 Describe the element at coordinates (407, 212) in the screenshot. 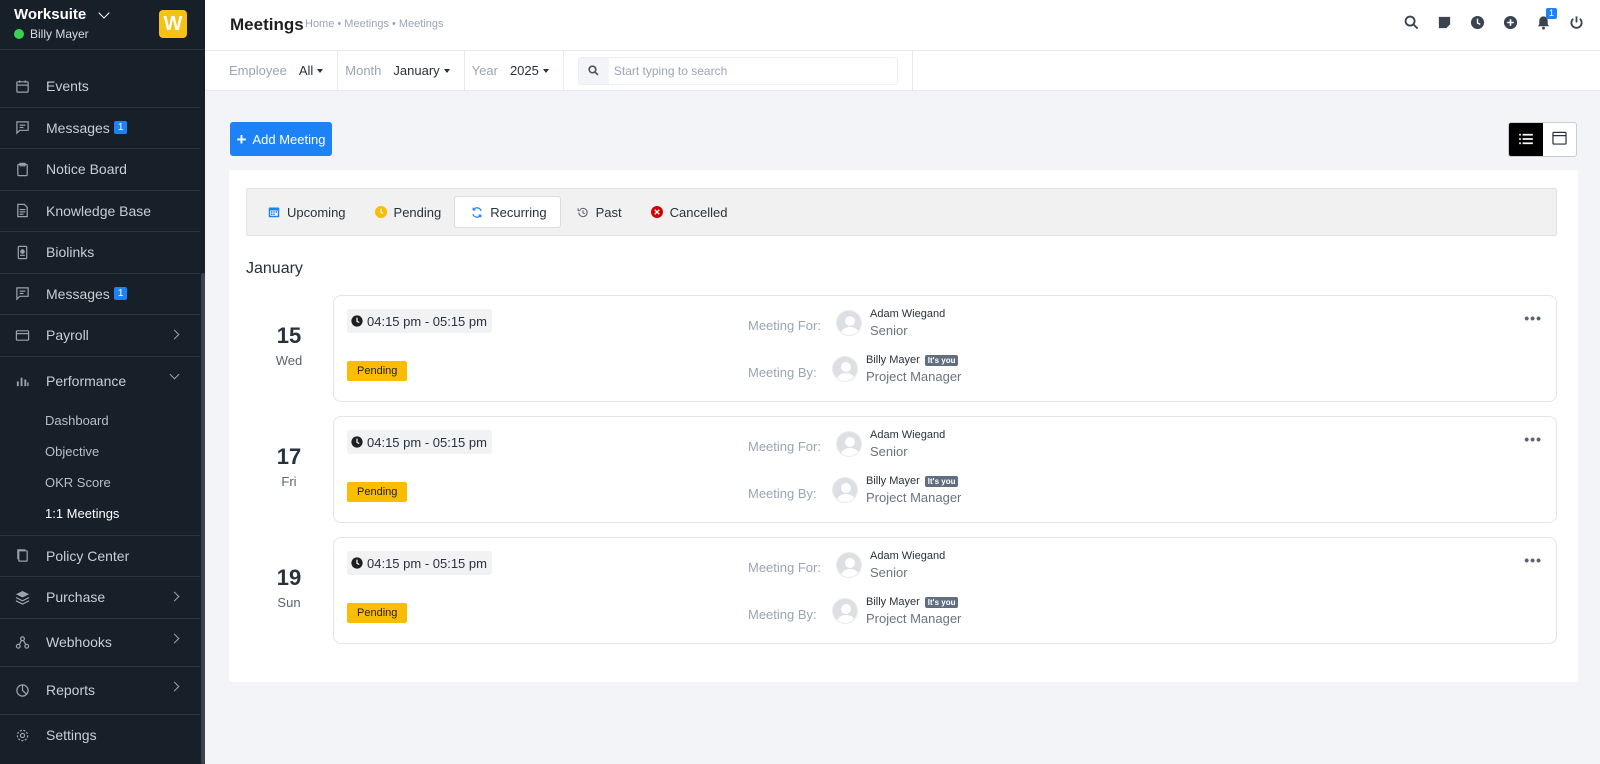

I see `tab-pending: Pending` at that location.